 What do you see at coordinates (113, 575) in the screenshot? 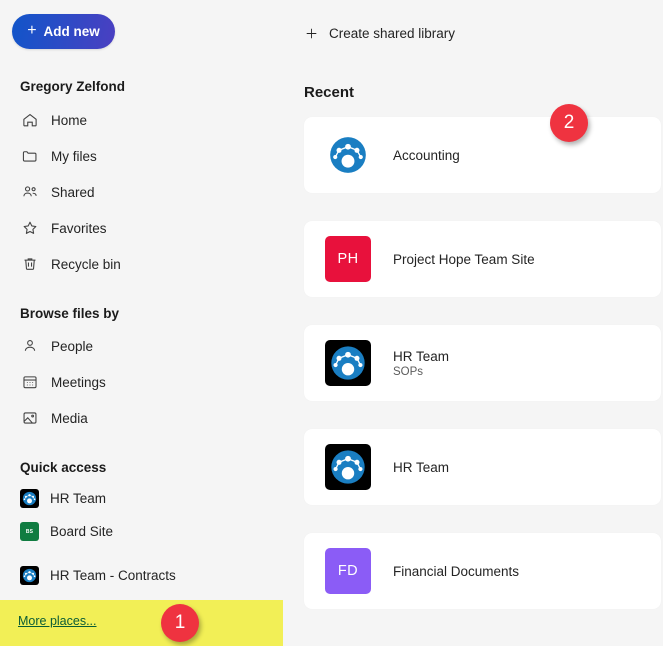
I see `quick-access-item-label: HR Team - Contracts` at bounding box center [113, 575].